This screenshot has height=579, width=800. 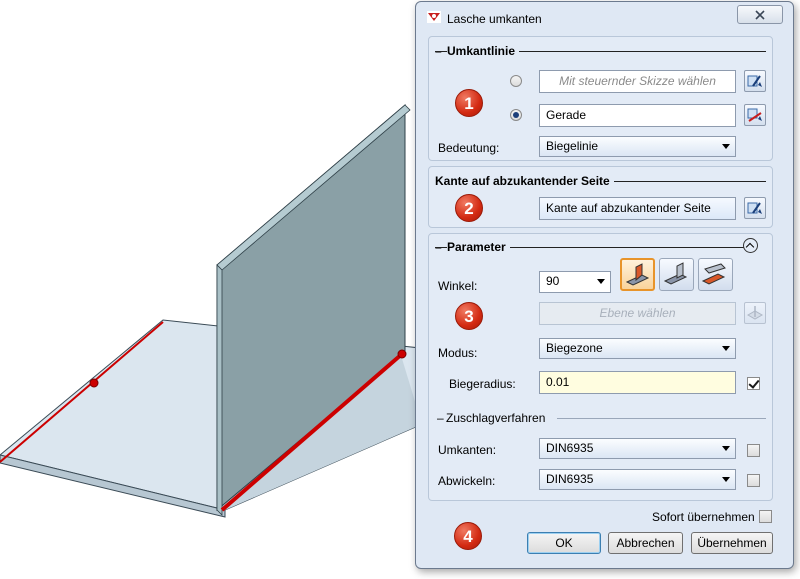 I want to click on bend-outside-icon, so click(x=675, y=273).